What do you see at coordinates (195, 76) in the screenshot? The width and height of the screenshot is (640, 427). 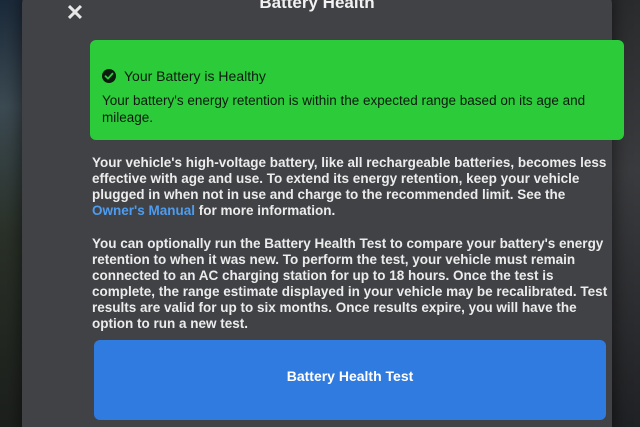 I see `status-title: Your Battery is Healthy` at bounding box center [195, 76].